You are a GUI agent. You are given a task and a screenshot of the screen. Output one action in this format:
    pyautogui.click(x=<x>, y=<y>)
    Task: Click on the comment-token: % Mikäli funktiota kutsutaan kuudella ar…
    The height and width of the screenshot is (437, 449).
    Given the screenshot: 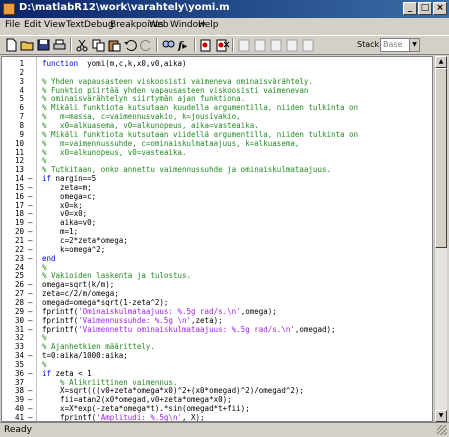 What is the action you would take?
    pyautogui.click(x=200, y=108)
    